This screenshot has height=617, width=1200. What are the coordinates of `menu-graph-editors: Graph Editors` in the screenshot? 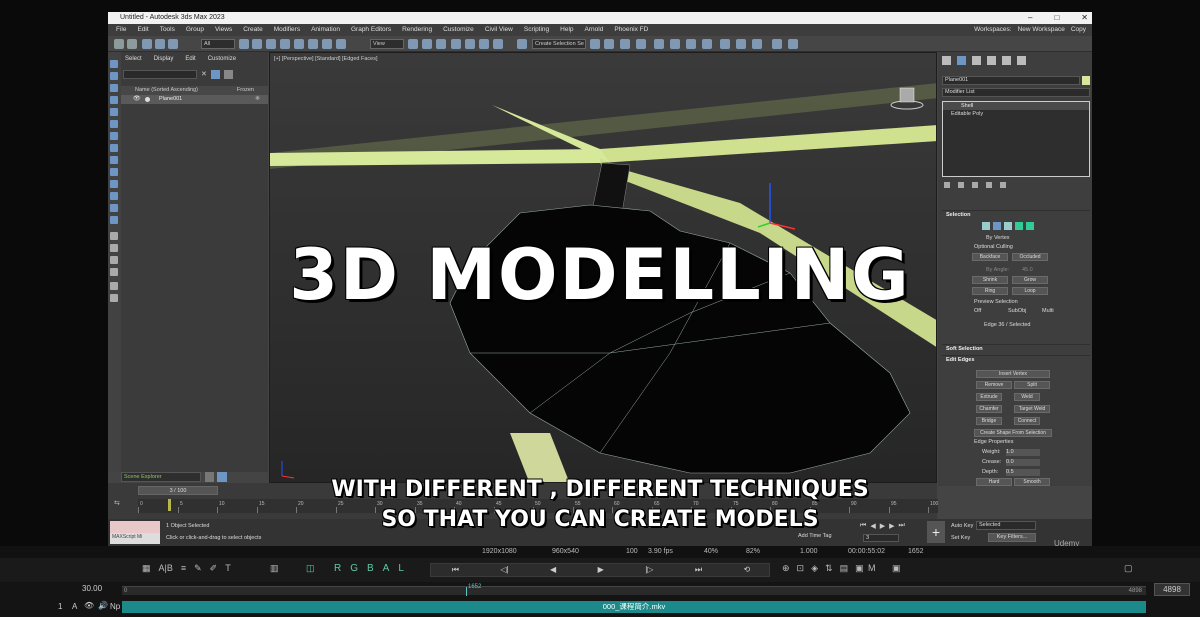 It's located at (371, 30).